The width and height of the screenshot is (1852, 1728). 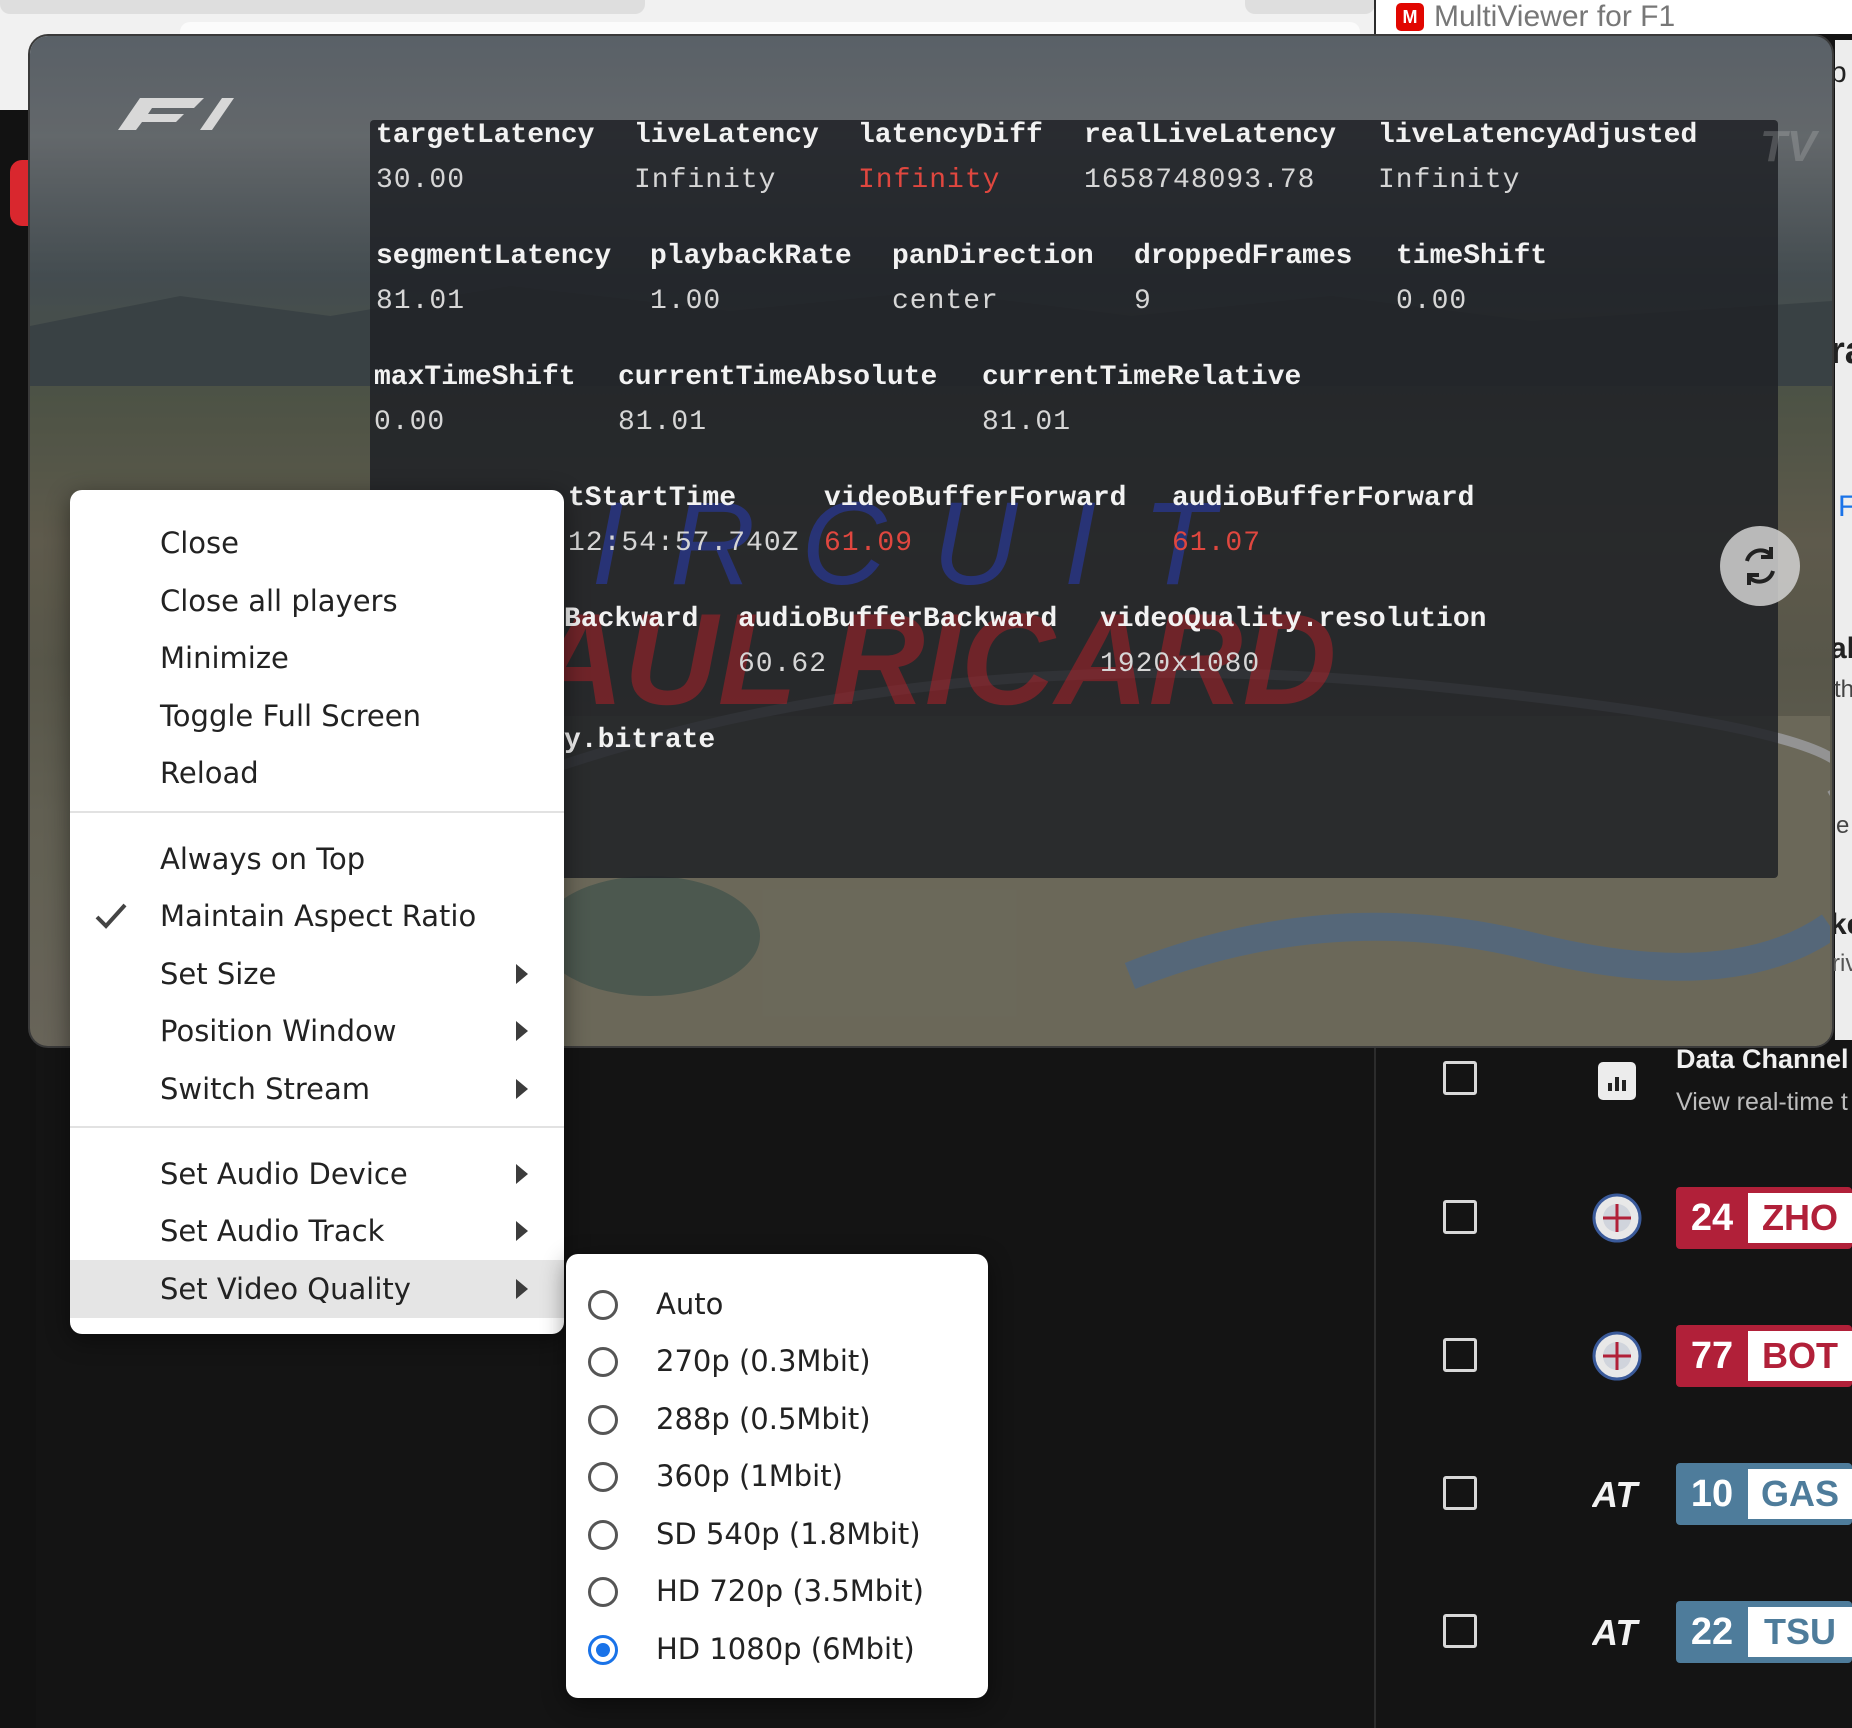 I want to click on menu-item-switch-stream: Switch Stream, so click(x=317, y=1089).